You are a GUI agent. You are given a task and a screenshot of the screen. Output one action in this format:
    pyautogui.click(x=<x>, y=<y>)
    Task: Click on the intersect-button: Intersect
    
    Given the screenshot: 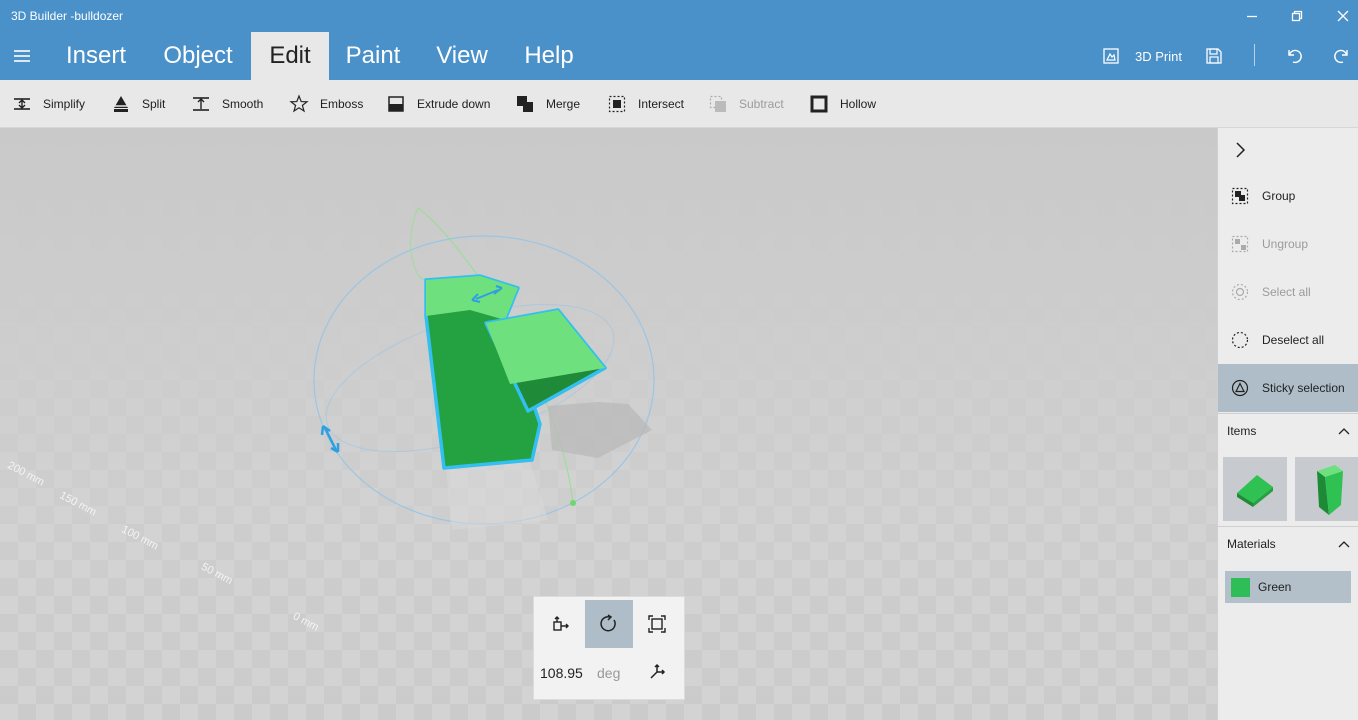 What is the action you would take?
    pyautogui.click(x=645, y=104)
    